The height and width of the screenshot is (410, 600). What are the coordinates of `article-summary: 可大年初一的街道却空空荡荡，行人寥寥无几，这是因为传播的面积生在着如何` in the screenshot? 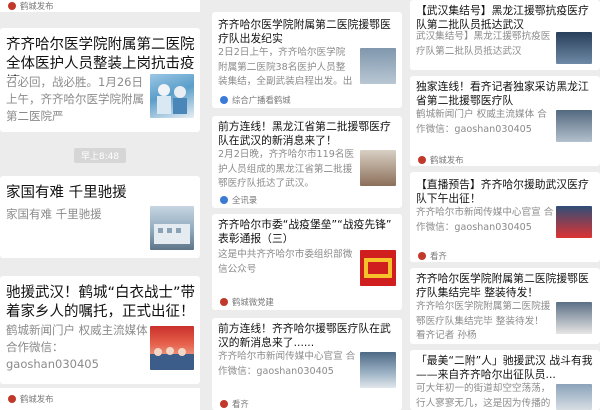 It's located at (483, 396).